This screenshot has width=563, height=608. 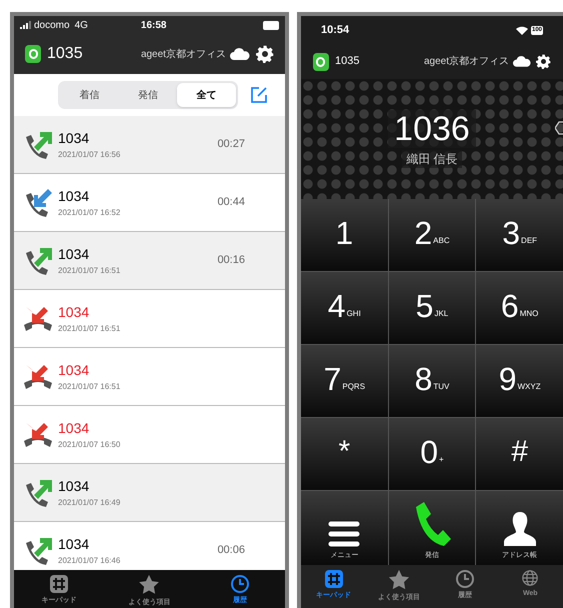 I want to click on globe-icon, so click(x=530, y=578).